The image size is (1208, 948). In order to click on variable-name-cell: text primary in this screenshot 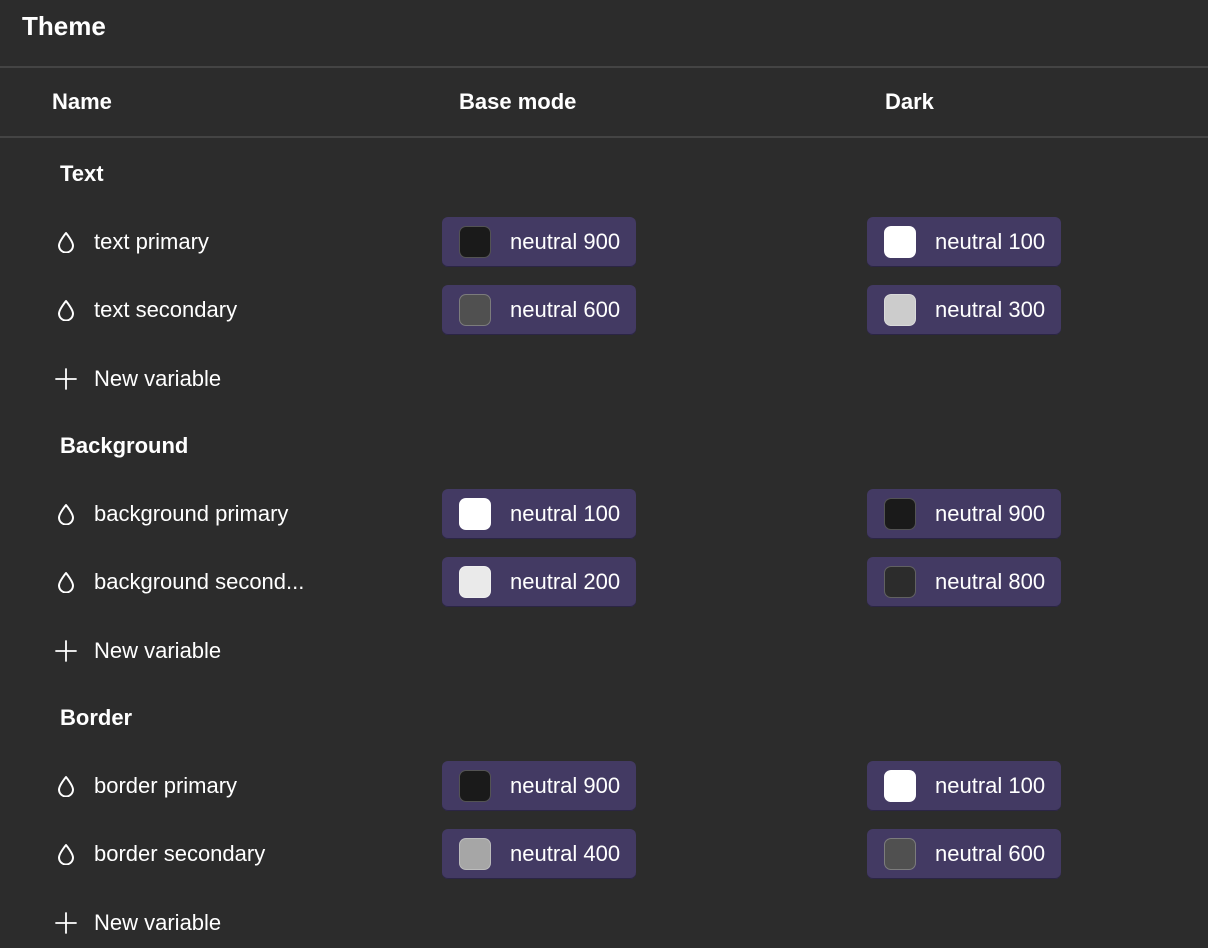, I will do `click(132, 242)`.